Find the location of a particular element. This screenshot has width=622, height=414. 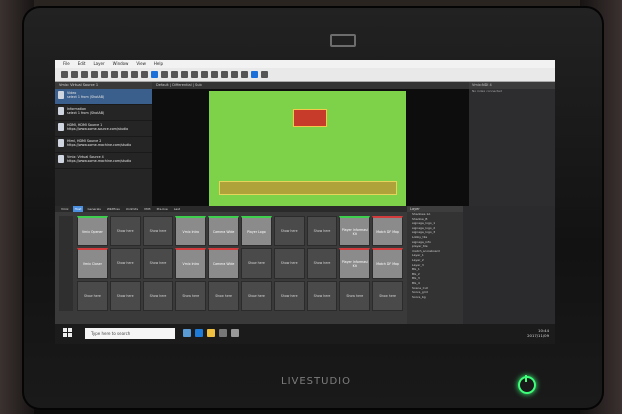

store-icon is located at coordinates (223, 333).